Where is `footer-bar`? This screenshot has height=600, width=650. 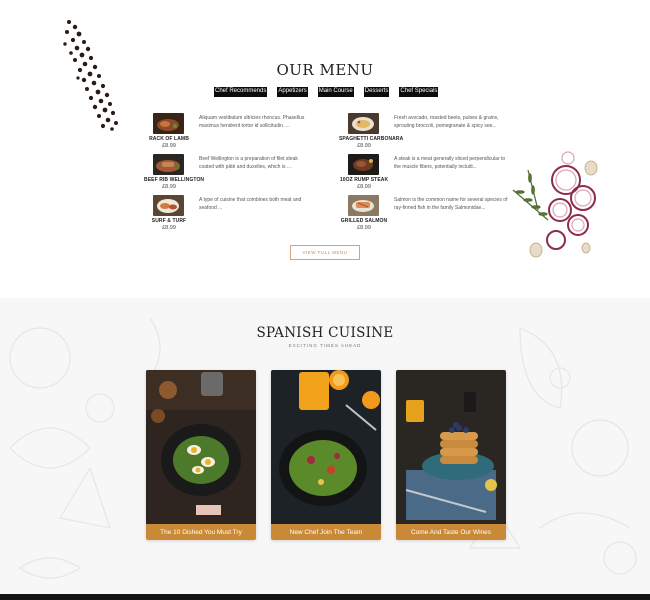 footer-bar is located at coordinates (325, 597).